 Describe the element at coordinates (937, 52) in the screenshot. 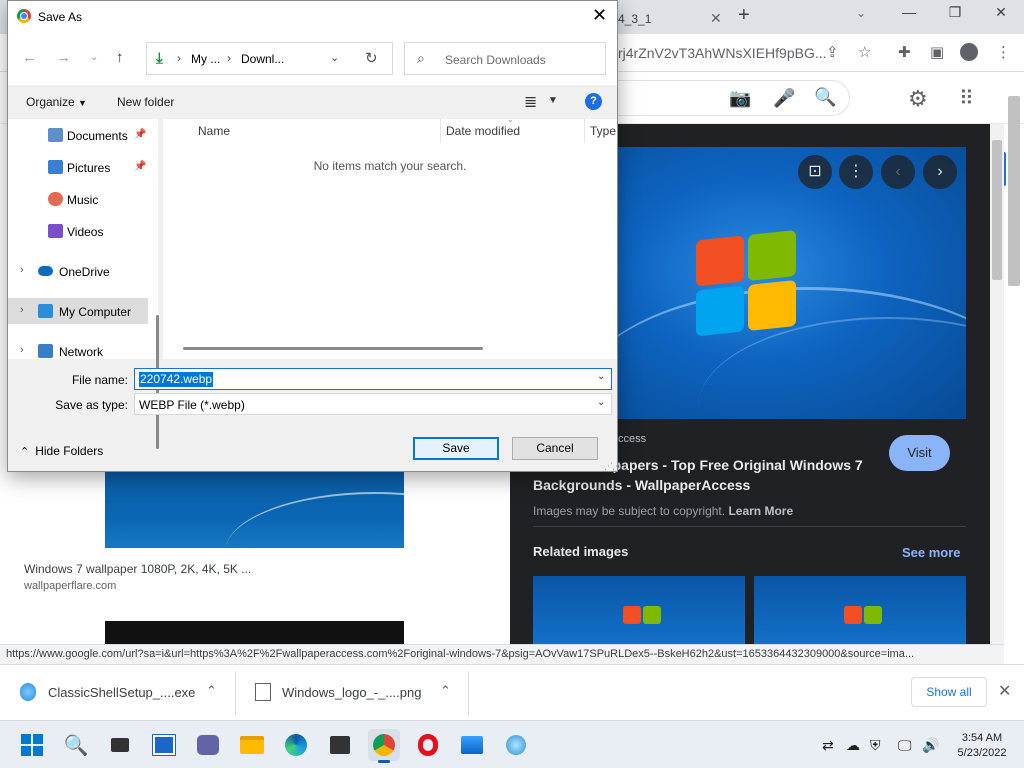

I see `side-panel-icon: ▣` at that location.